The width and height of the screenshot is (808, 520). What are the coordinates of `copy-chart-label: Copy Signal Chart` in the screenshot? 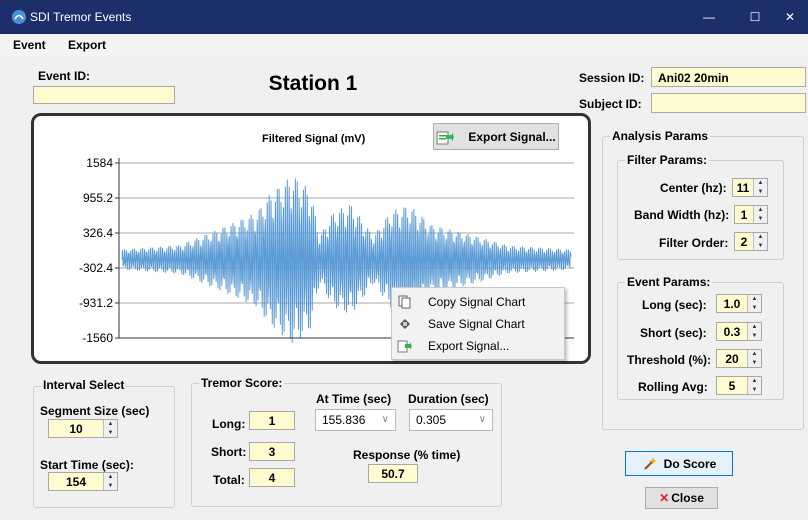 It's located at (477, 302).